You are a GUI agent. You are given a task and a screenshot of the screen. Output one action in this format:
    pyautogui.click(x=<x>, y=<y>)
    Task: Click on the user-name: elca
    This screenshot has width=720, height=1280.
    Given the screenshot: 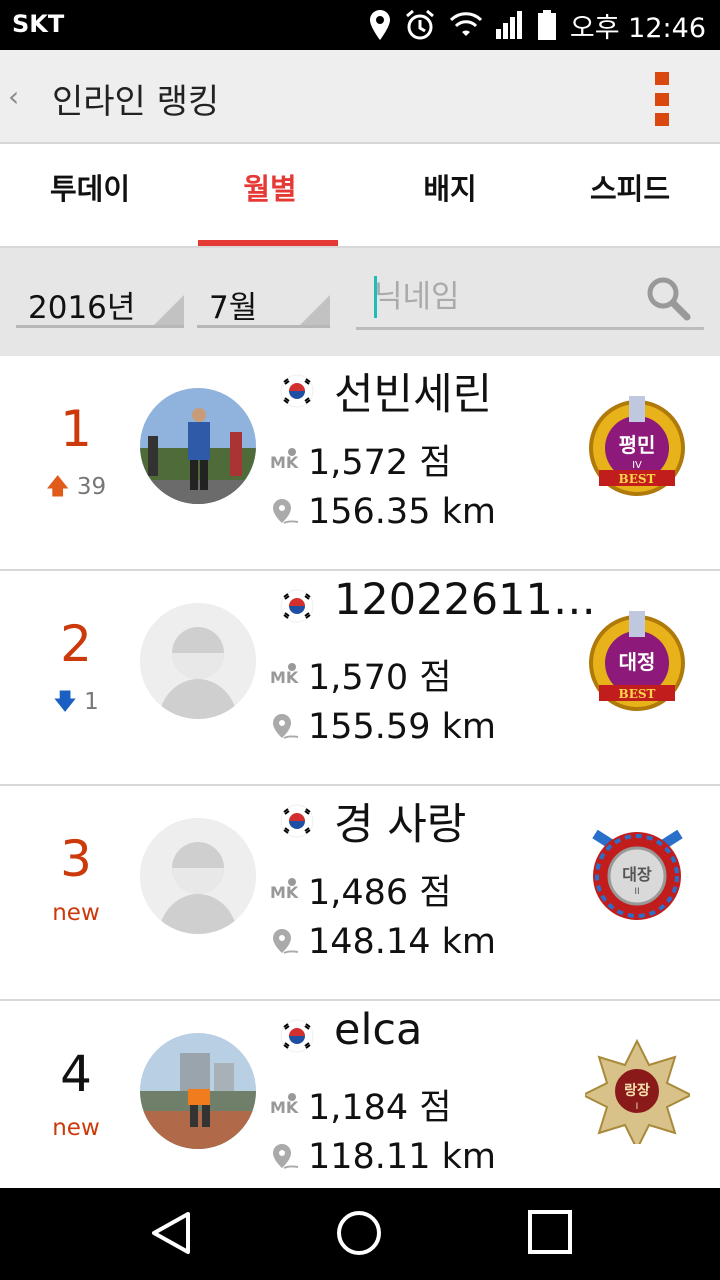 What is the action you would take?
    pyautogui.click(x=378, y=1030)
    